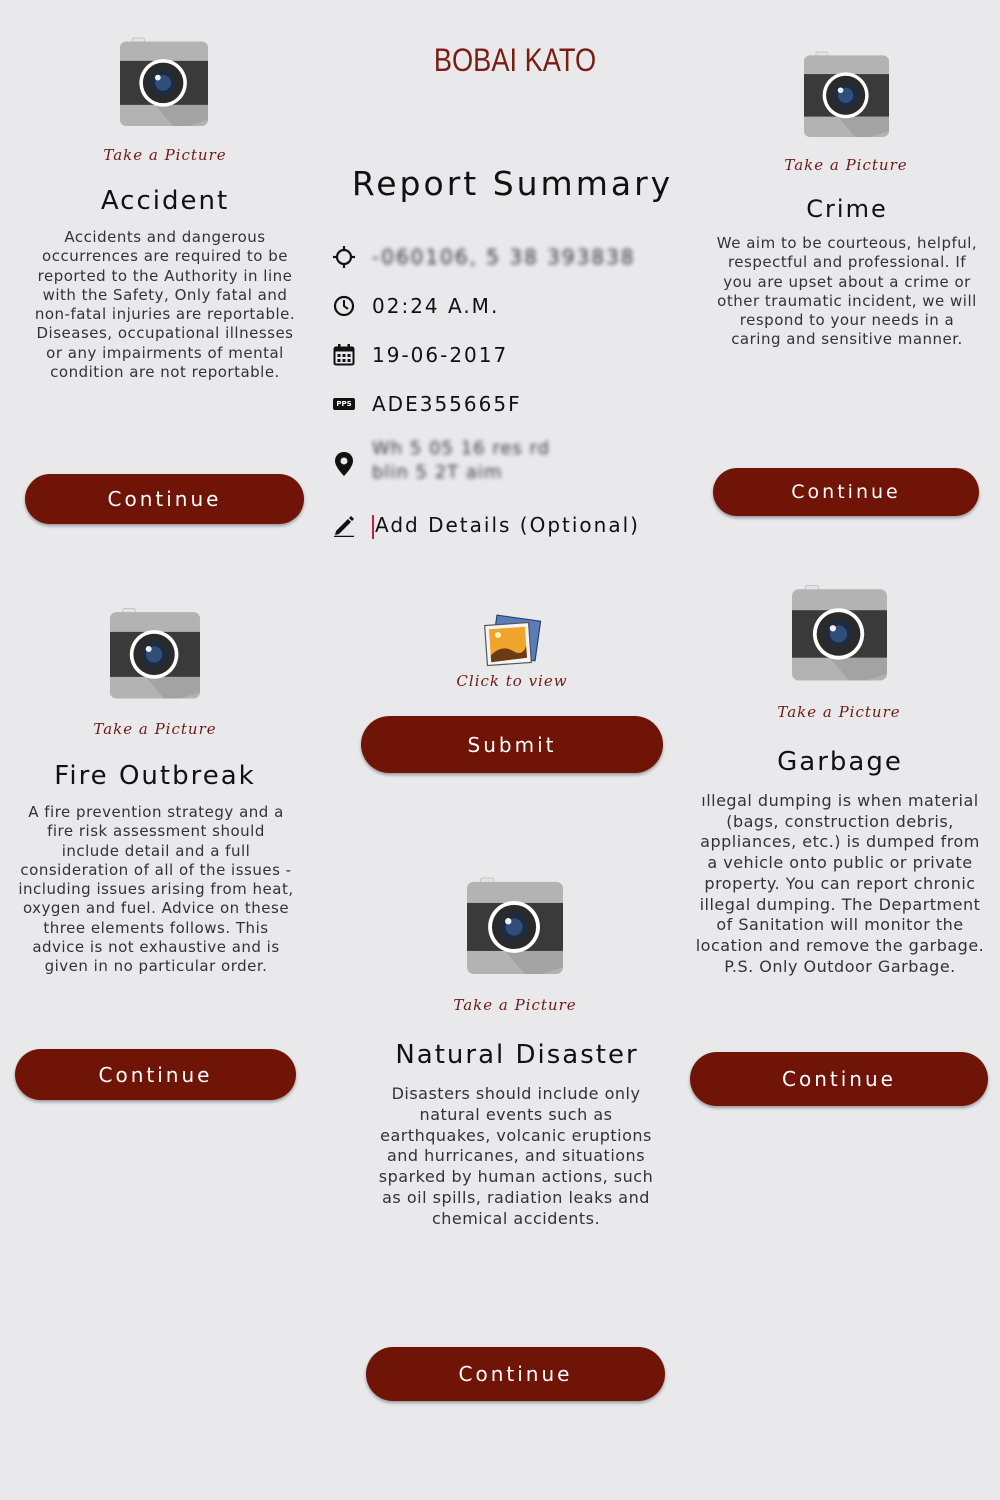 The height and width of the screenshot is (1500, 1000). Describe the element at coordinates (517, 465) in the screenshot. I see `location-row: Wh 5 05 16 res rd blin 5 2T aim` at that location.